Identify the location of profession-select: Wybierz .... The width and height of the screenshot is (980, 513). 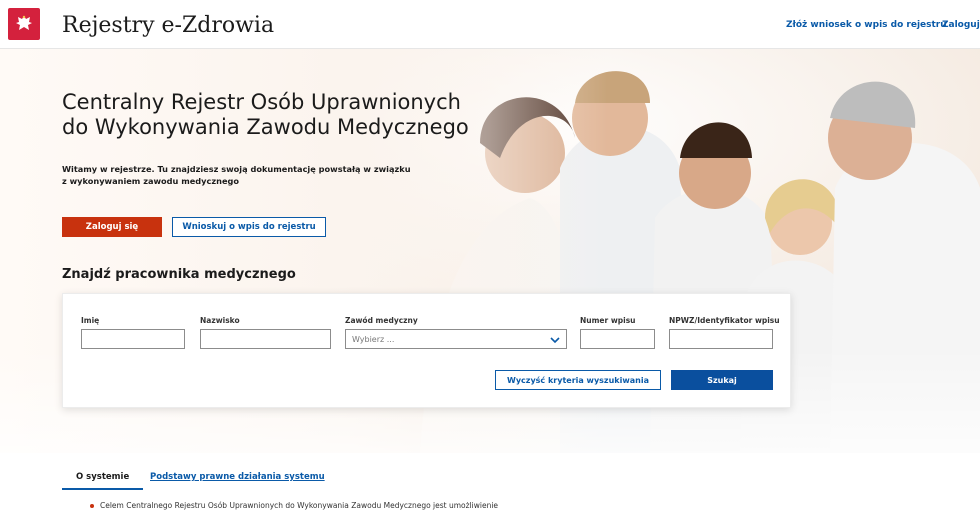
(456, 339).